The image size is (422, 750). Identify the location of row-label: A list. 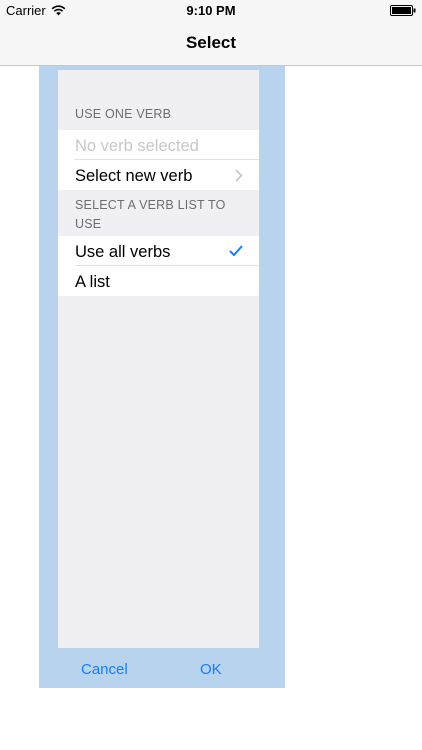
(92, 282).